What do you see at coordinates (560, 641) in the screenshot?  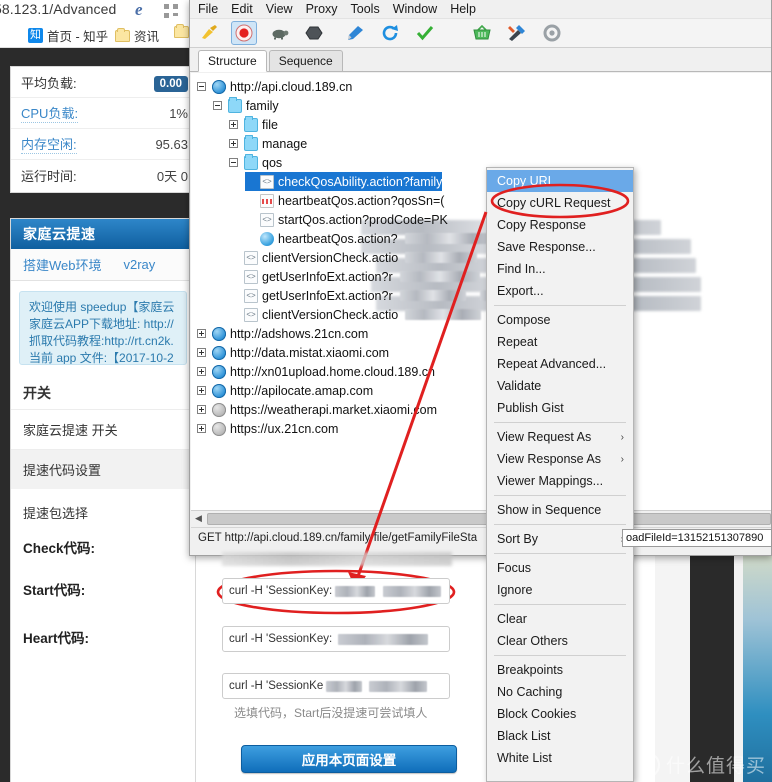 I see `menu-item-clear-others: Clear Others` at bounding box center [560, 641].